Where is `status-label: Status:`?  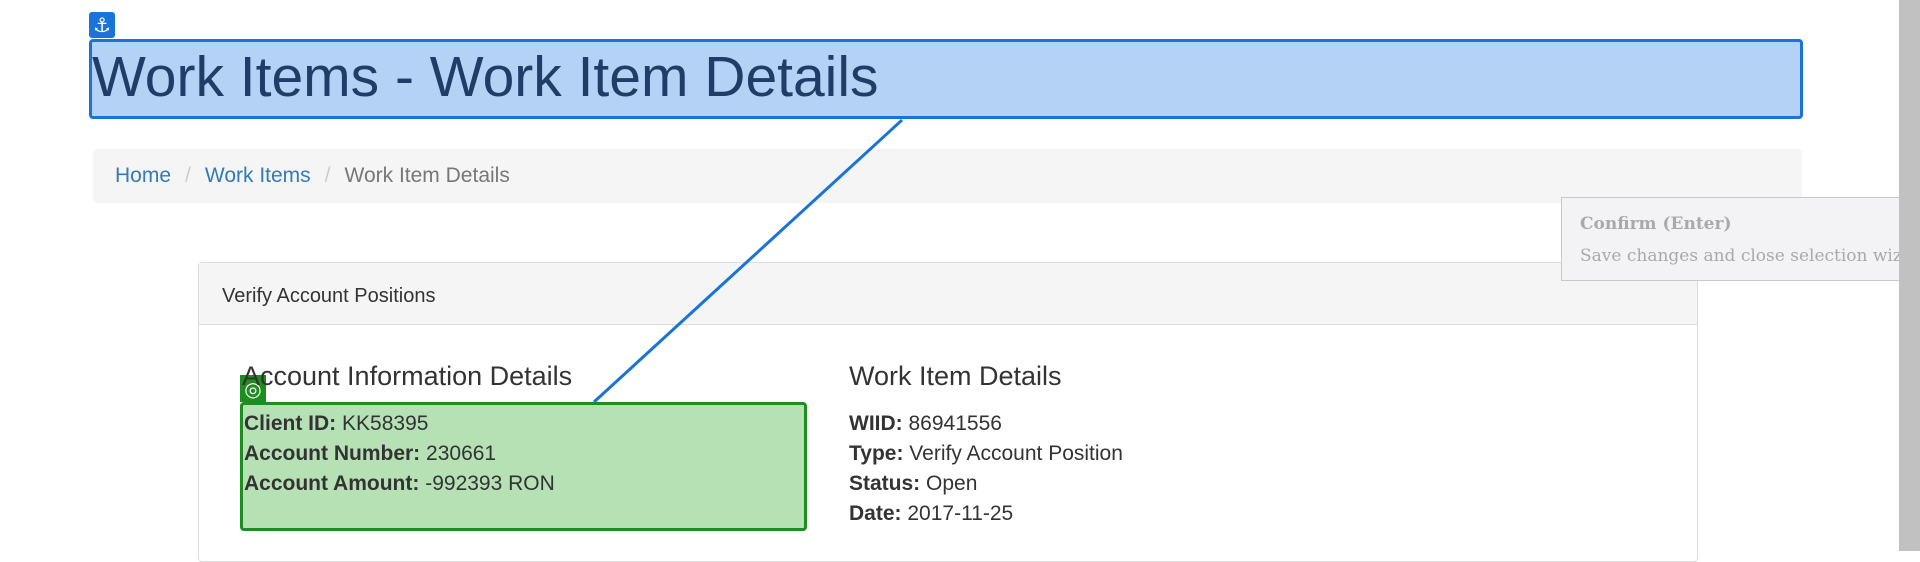 status-label: Status: is located at coordinates (885, 483).